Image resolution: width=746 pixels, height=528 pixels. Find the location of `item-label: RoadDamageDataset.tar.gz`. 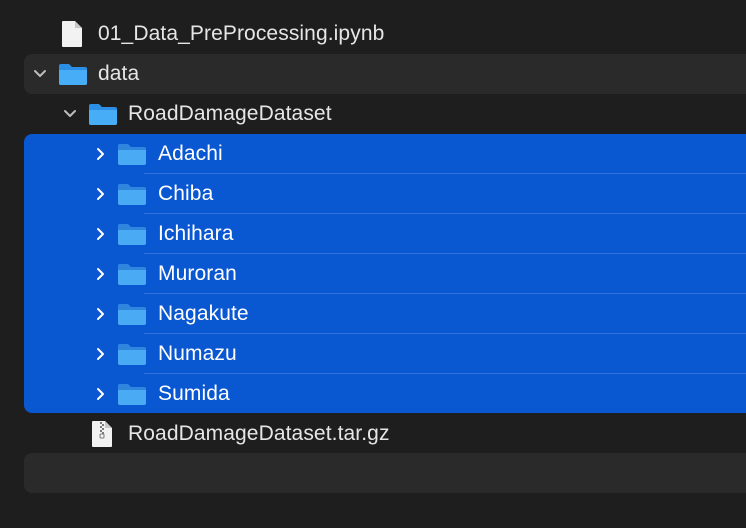

item-label: RoadDamageDataset.tar.gz is located at coordinates (259, 433).